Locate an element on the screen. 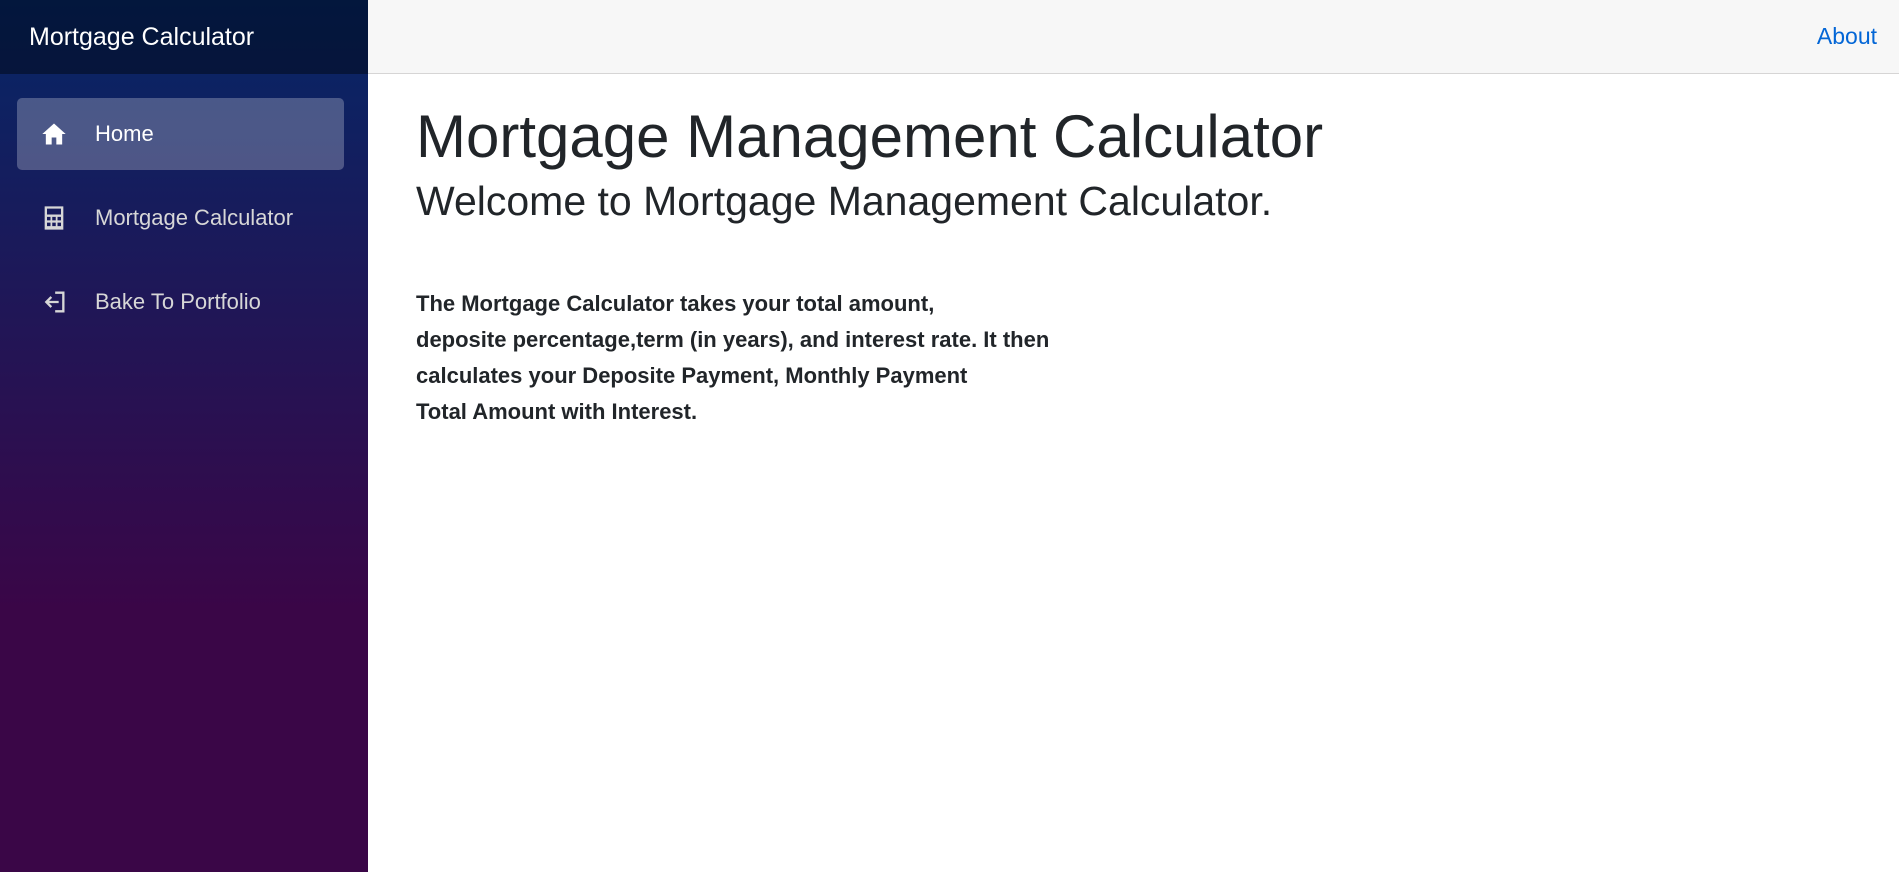 The width and height of the screenshot is (1899, 872). sidebar-item-label: Home is located at coordinates (124, 133).